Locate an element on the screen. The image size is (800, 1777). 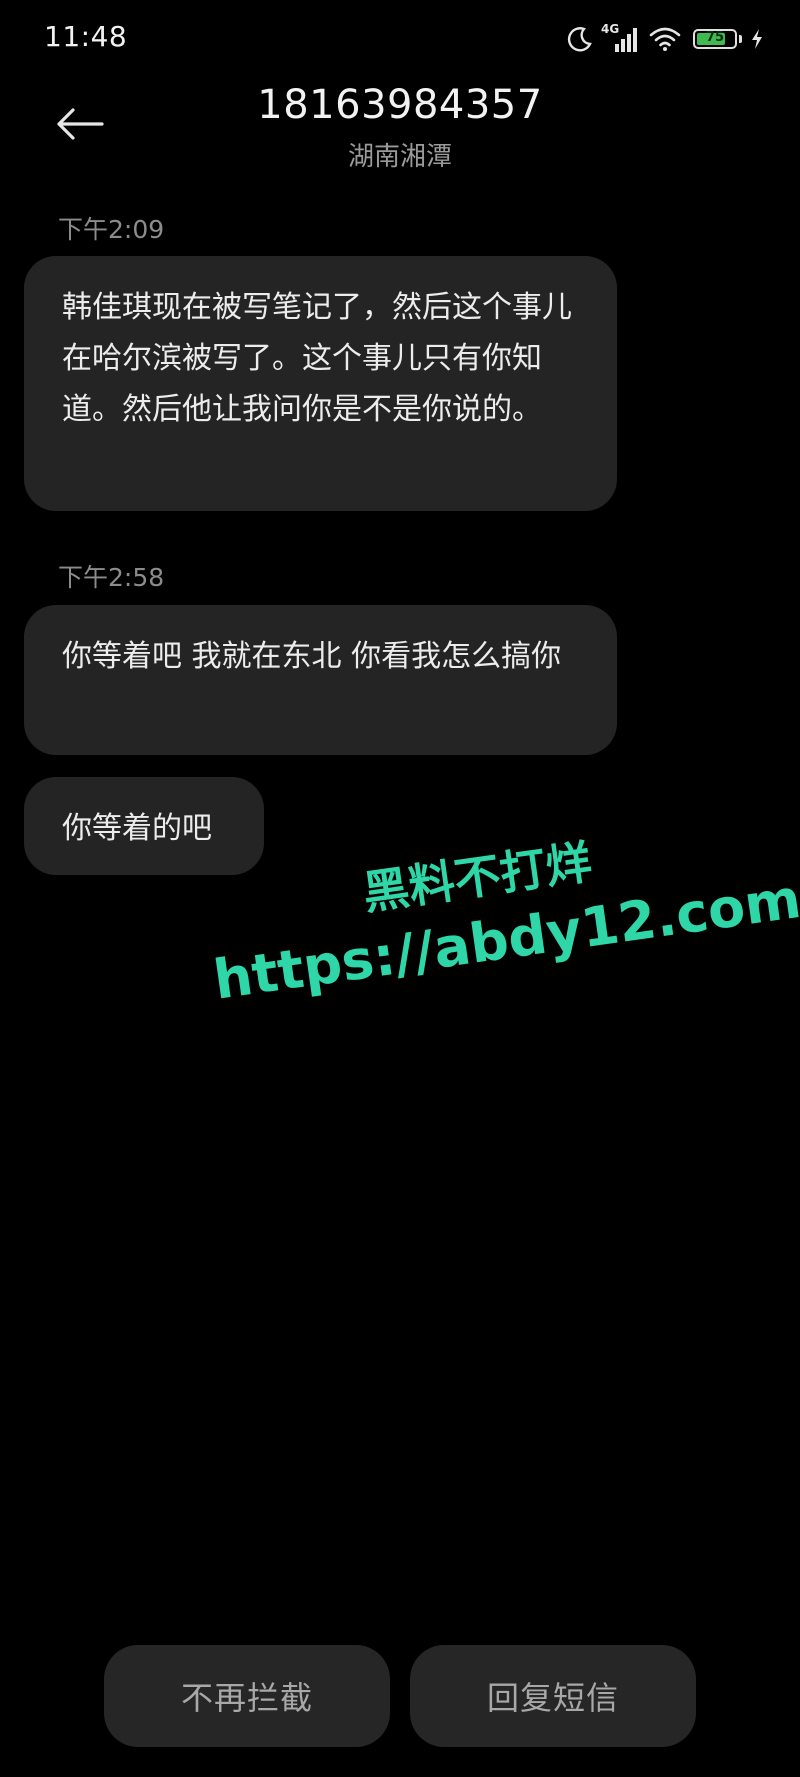
battery-icon: 75 is located at coordinates (715, 39).